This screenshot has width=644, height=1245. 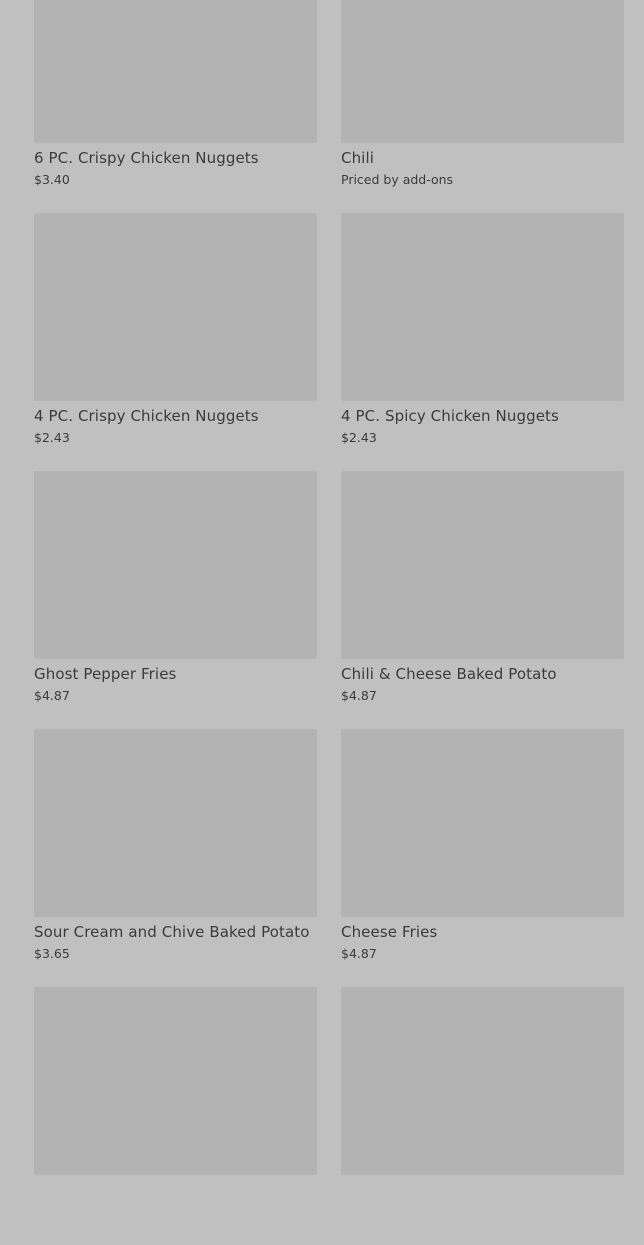 I want to click on menu-item-card: 6 PC. Crispy Chicken Nuggets $3.40, so click(x=175, y=106).